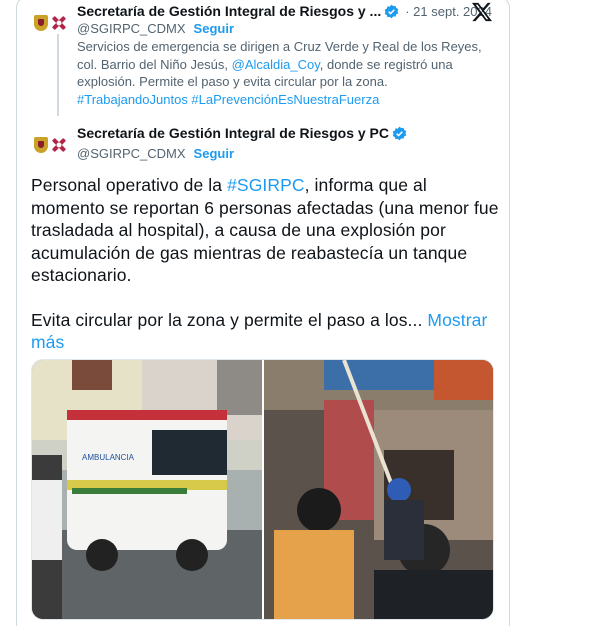 This screenshot has height=626, width=599. What do you see at coordinates (276, 64) in the screenshot?
I see `mention-link: @Alcaldia_Coy` at bounding box center [276, 64].